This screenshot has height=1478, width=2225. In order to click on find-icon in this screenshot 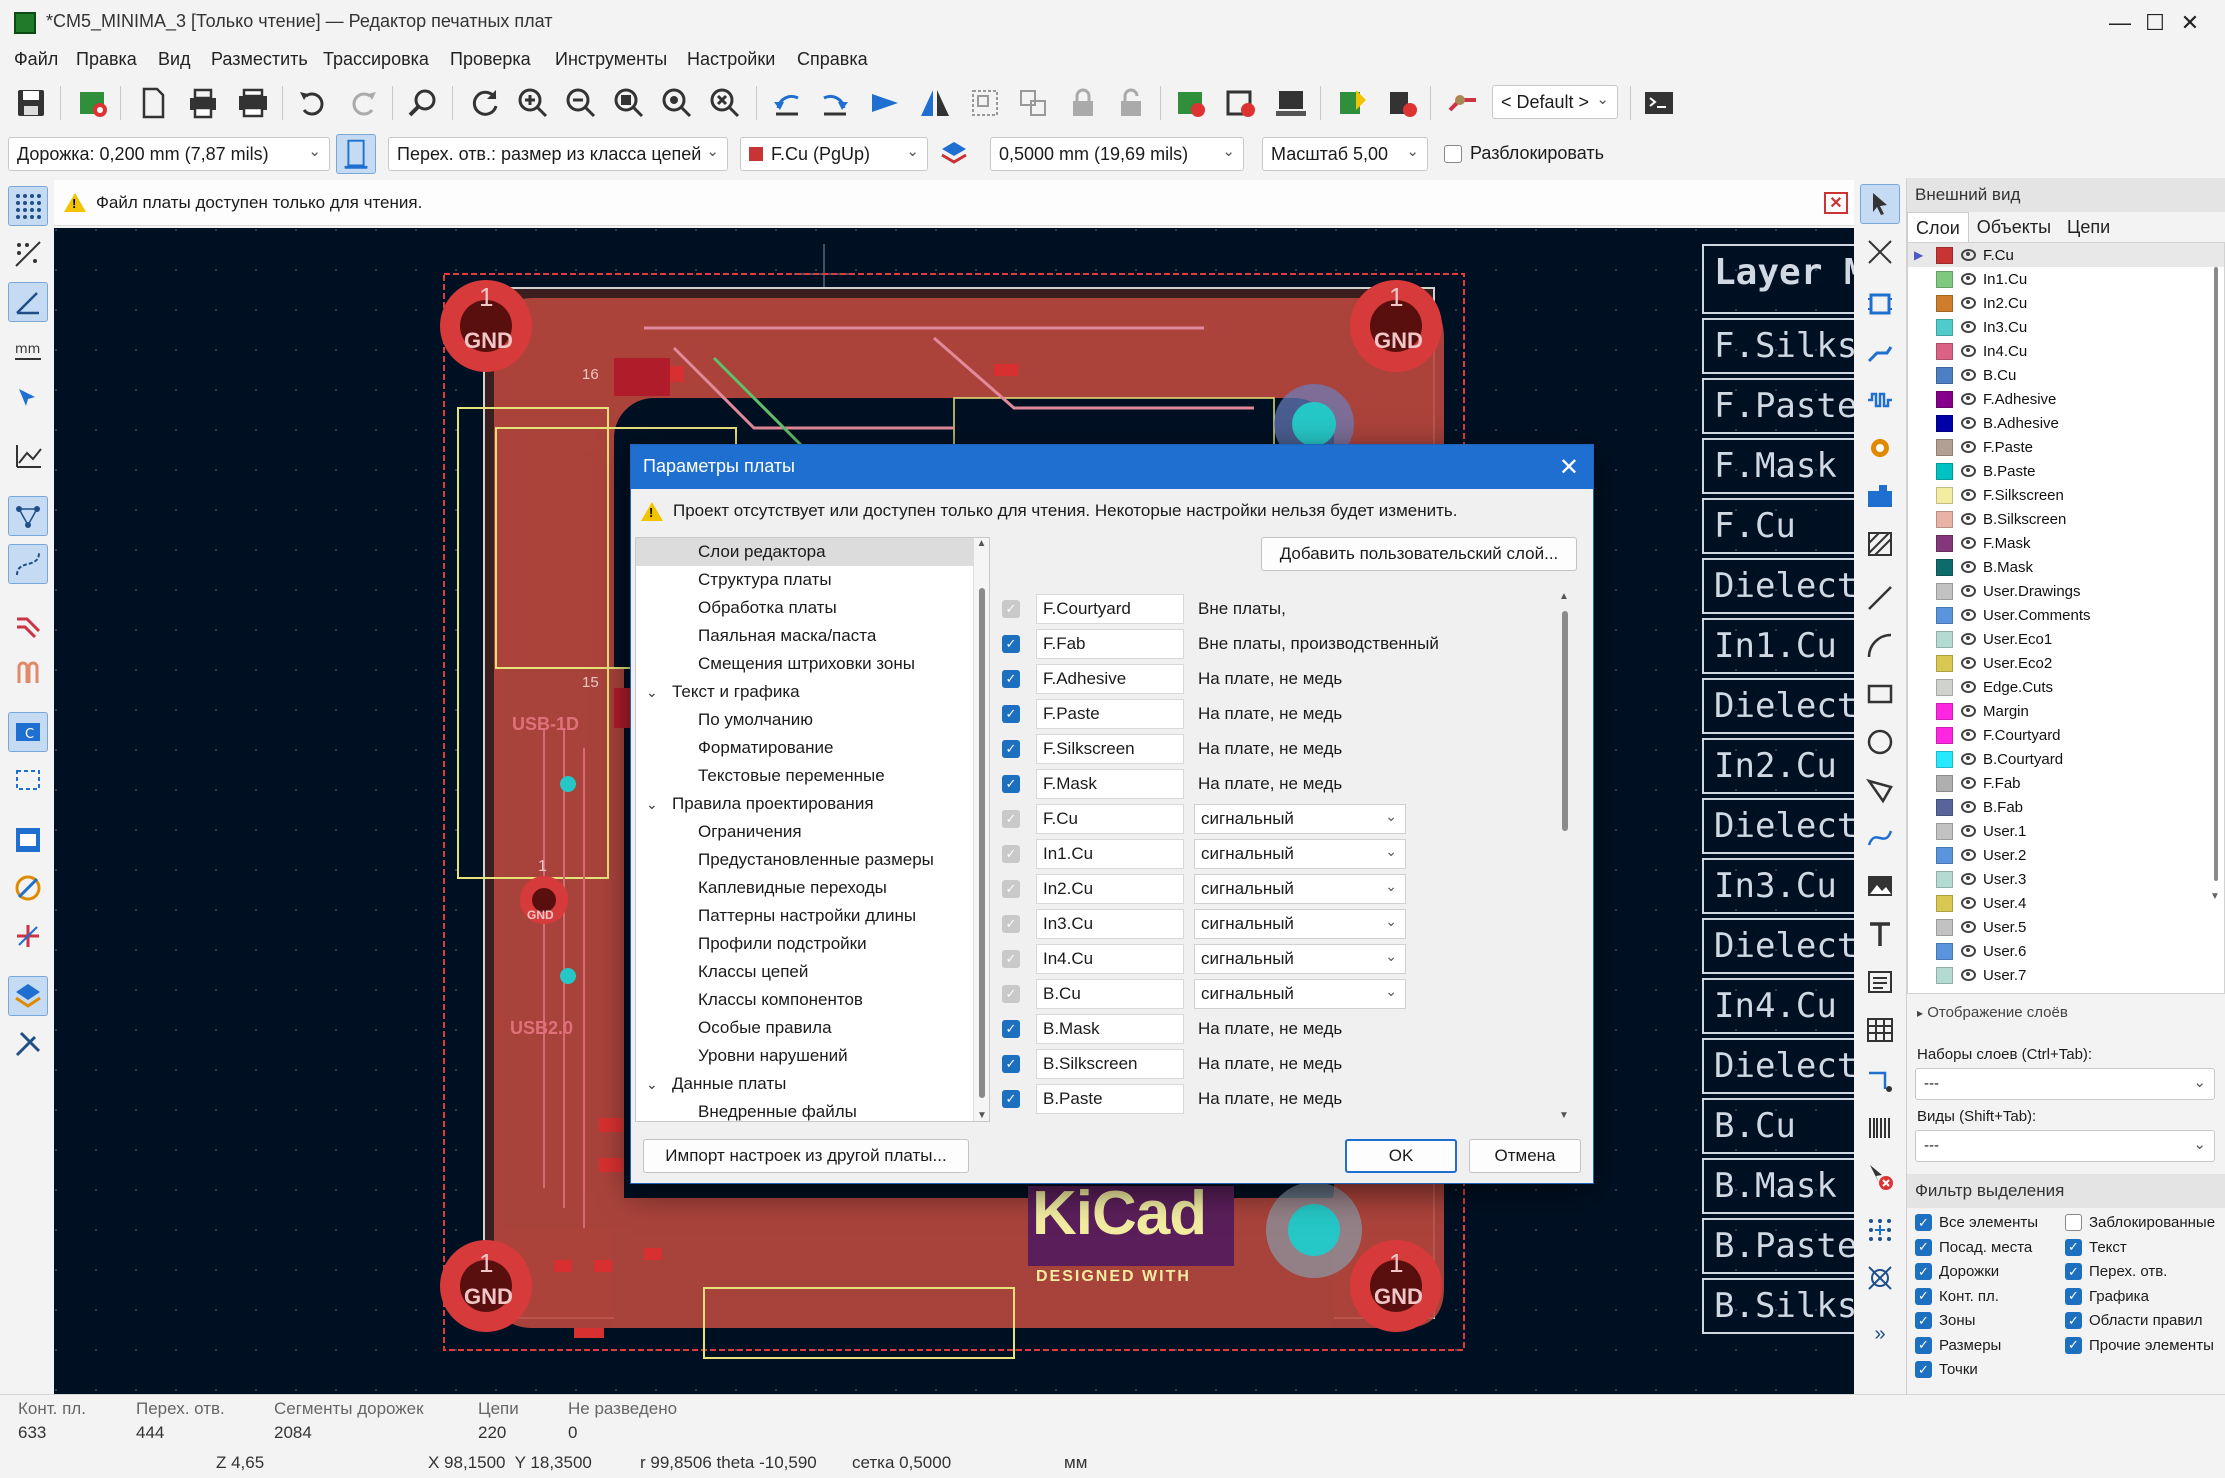, I will do `click(423, 103)`.